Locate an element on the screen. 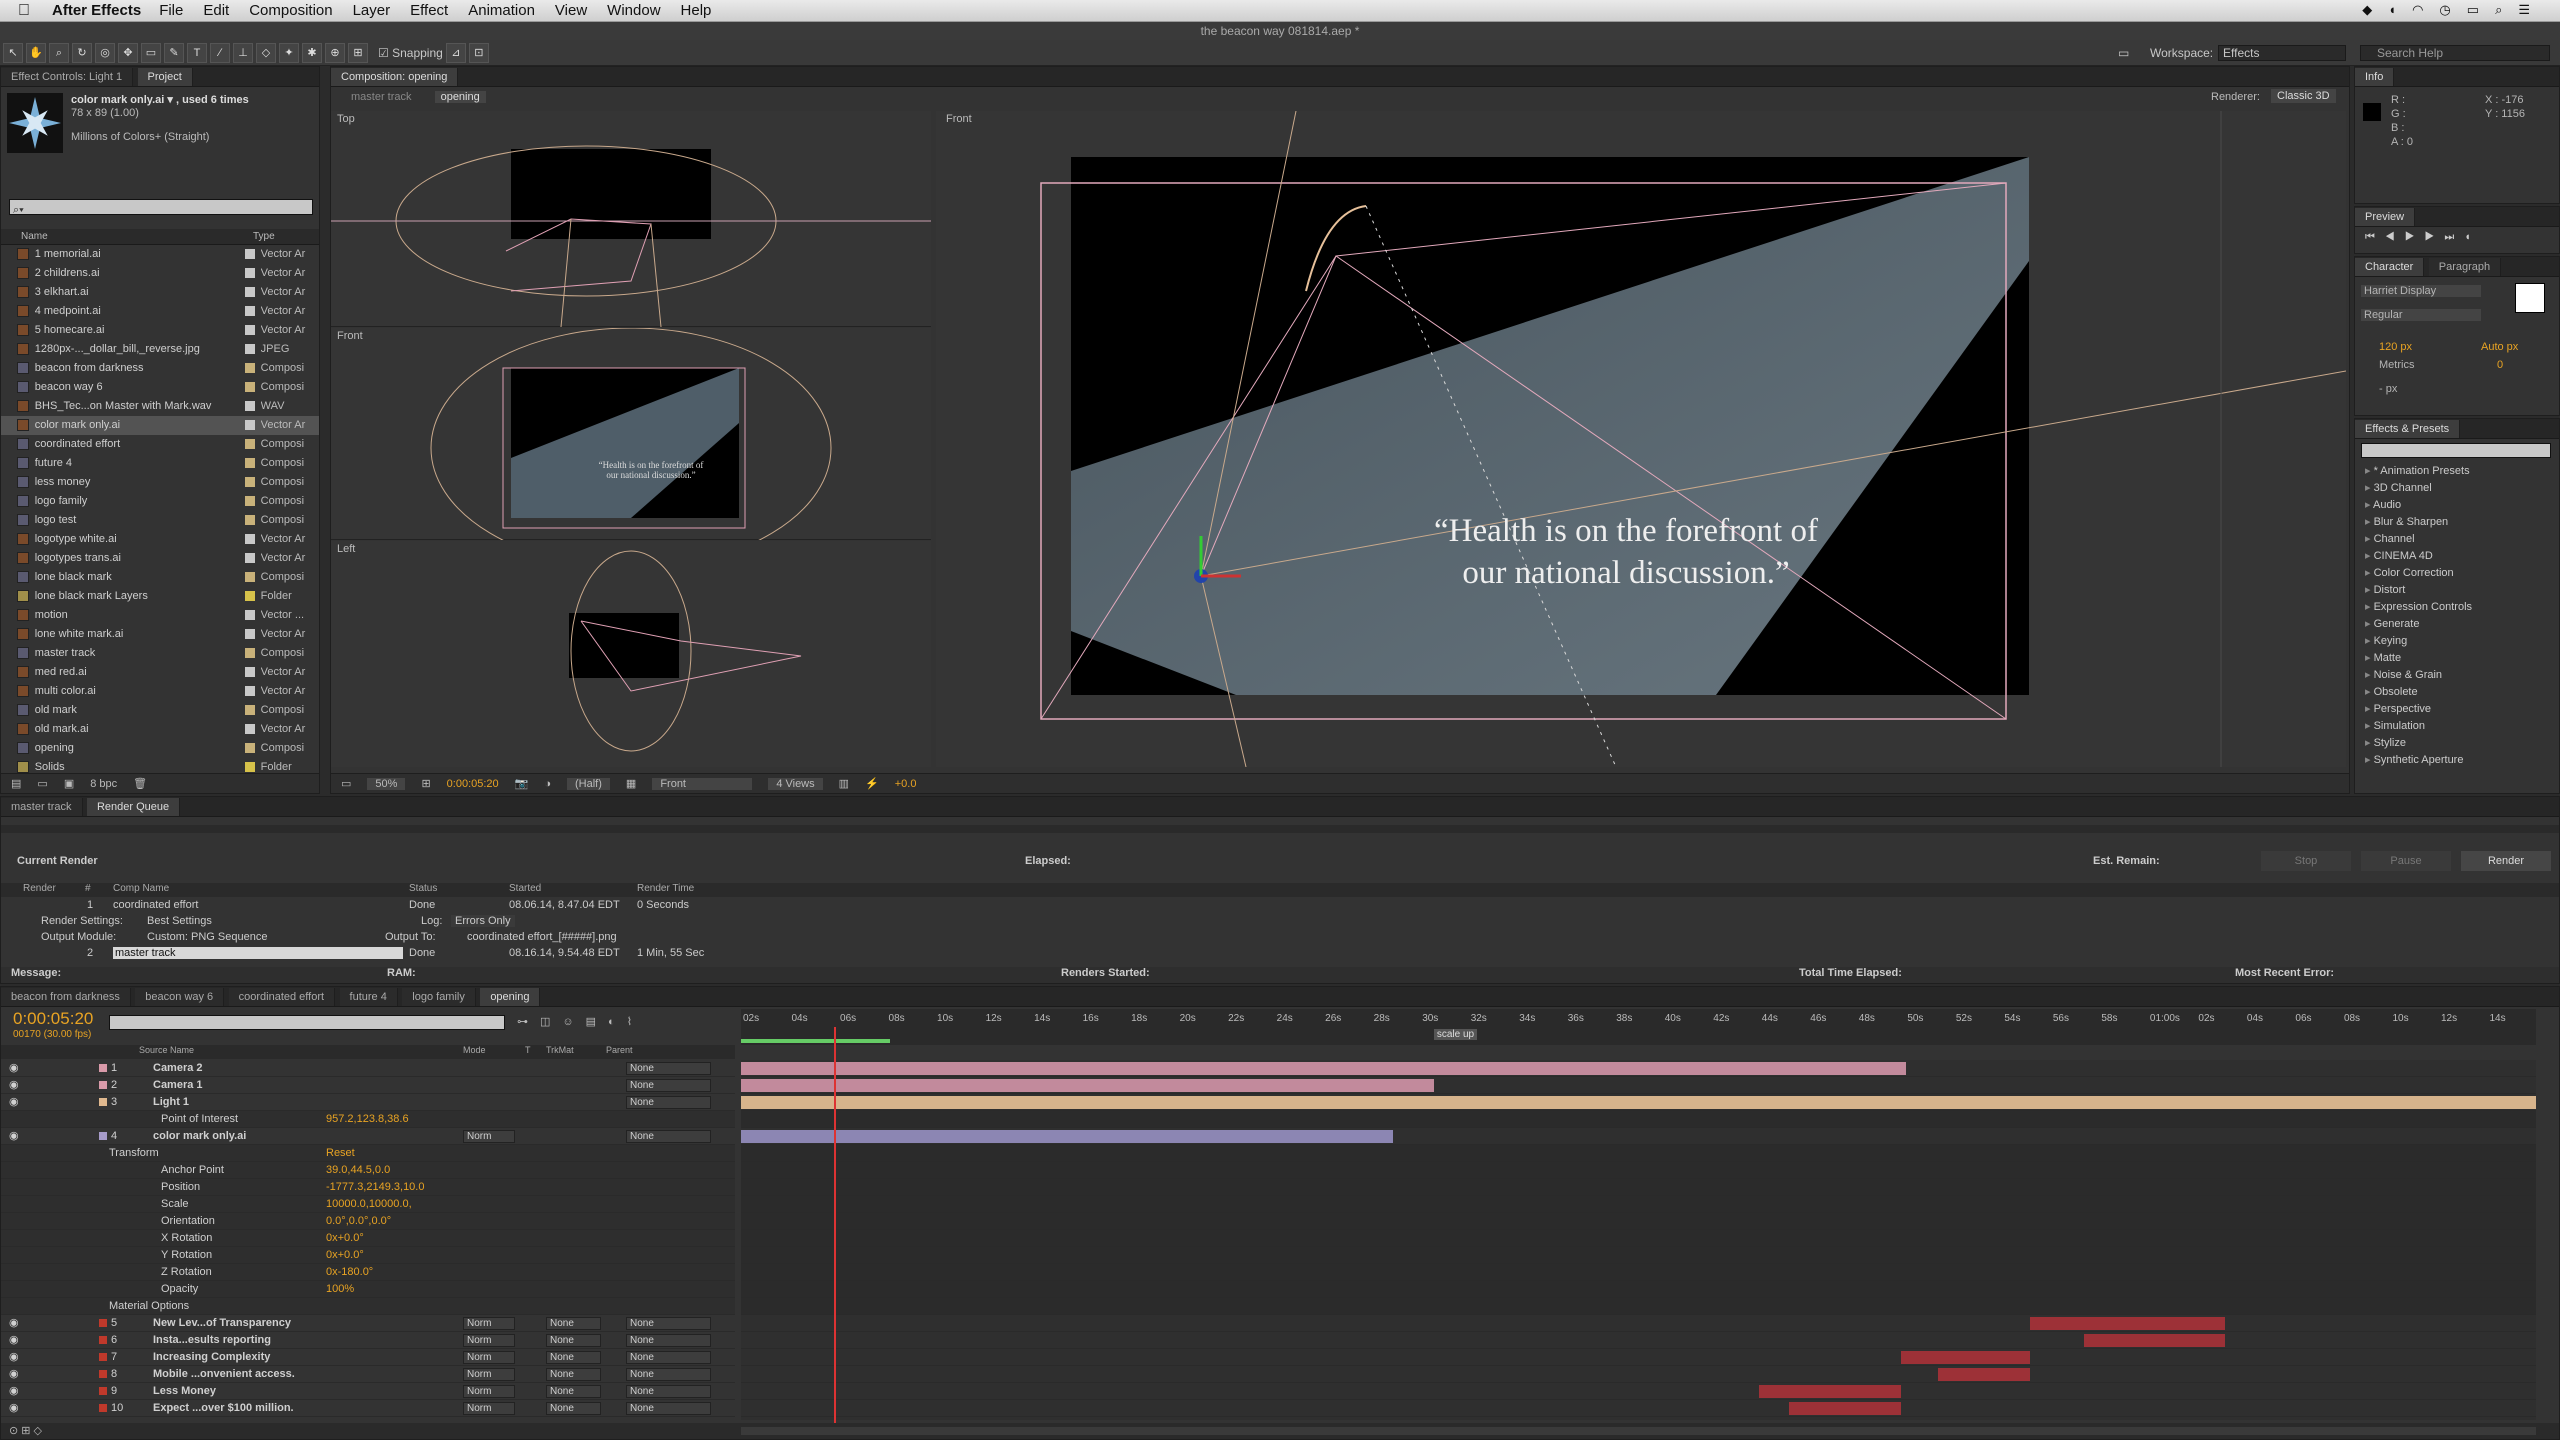 The width and height of the screenshot is (2560, 1440). fast-preview-icon: ⚡ is located at coordinates (872, 783).